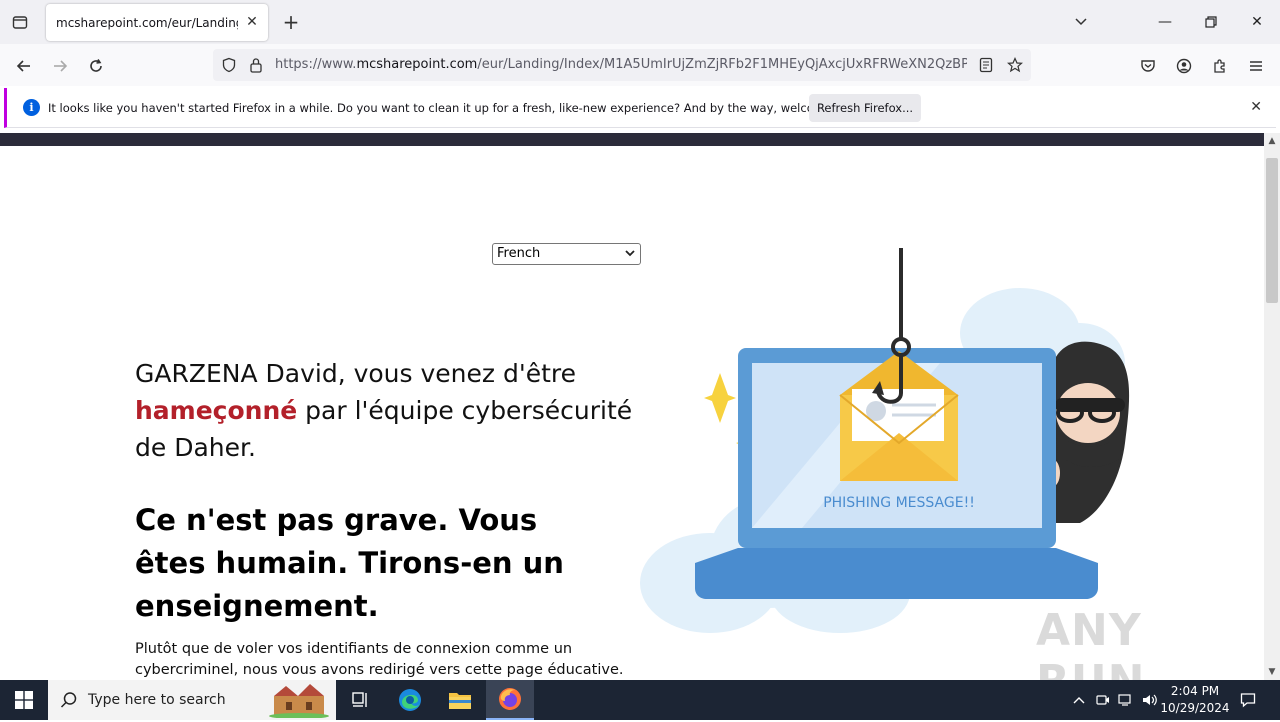  I want to click on info-icon: i, so click(31, 107).